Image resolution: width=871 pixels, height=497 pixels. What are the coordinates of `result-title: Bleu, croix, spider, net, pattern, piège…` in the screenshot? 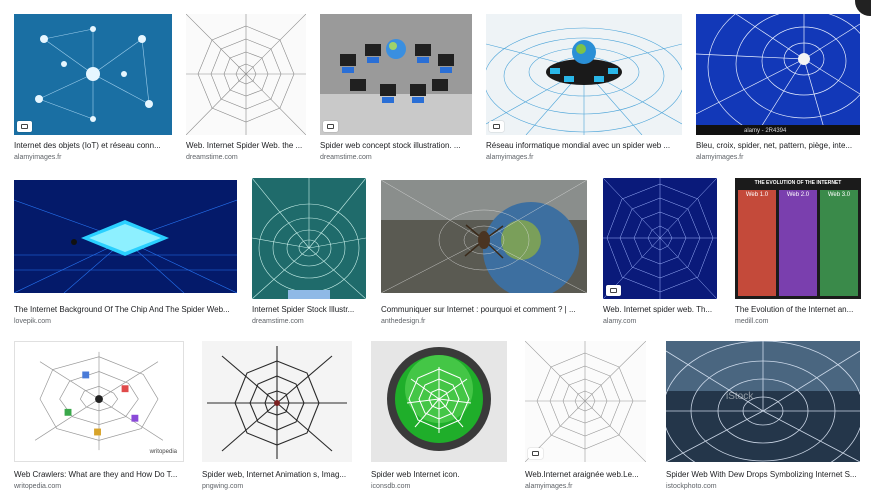 It's located at (778, 146).